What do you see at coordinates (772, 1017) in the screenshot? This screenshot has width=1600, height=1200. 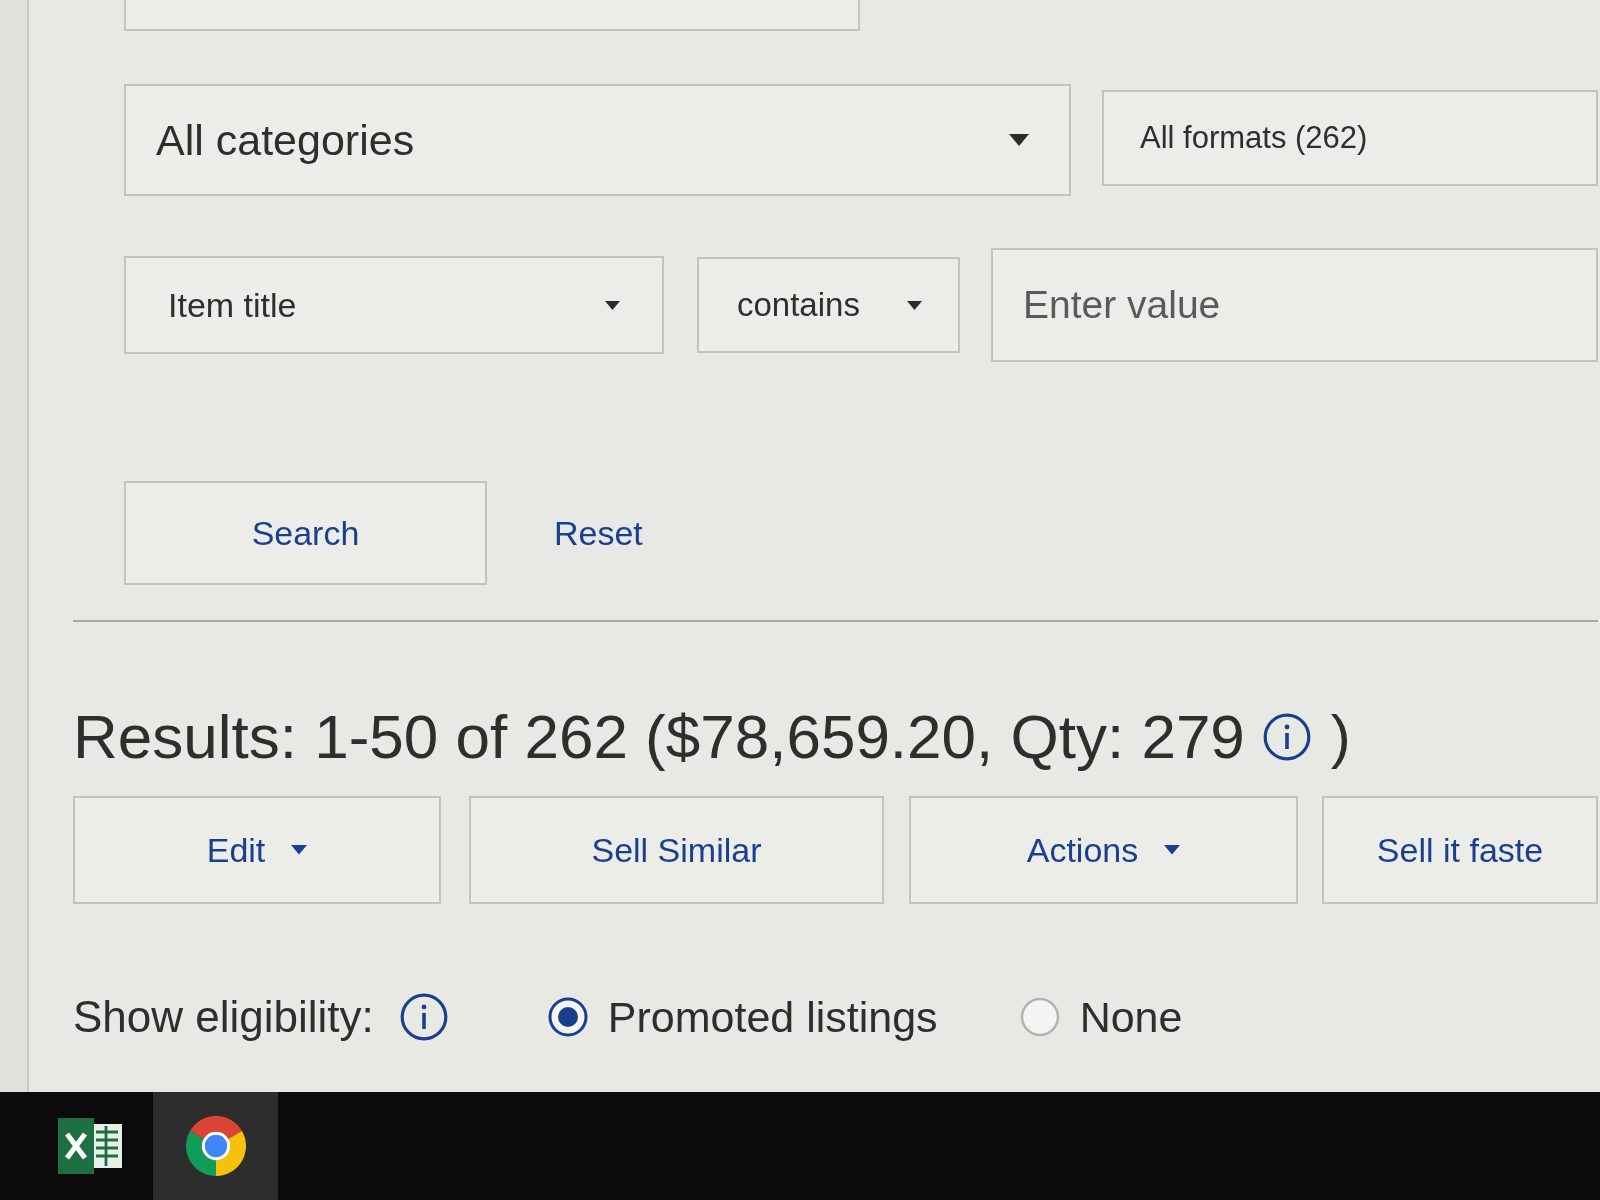 I see `radio-label: Promoted listings` at bounding box center [772, 1017].